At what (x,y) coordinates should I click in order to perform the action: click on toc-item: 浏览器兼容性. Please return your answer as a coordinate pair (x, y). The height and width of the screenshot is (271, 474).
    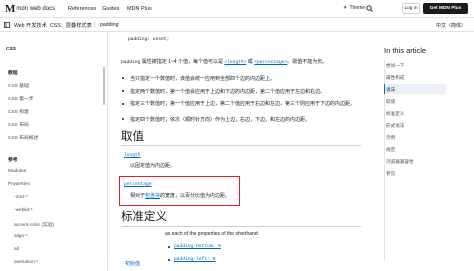
    Looking at the image, I should click on (400, 162).